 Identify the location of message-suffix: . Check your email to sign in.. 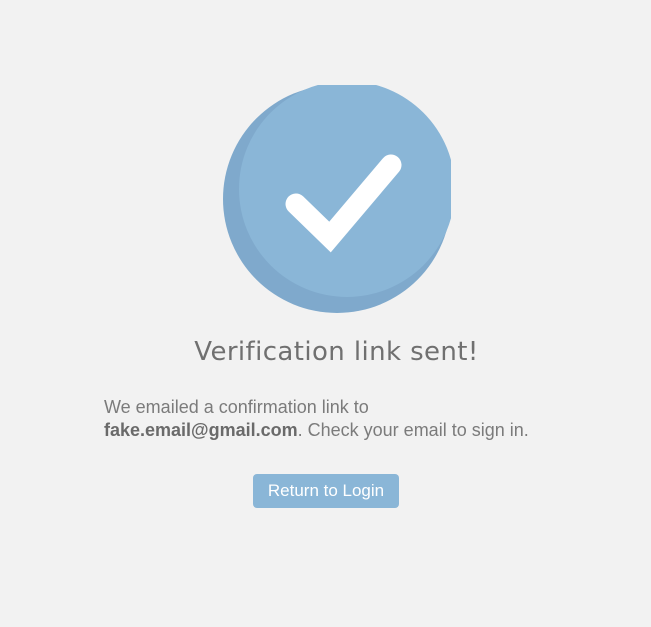
(413, 430).